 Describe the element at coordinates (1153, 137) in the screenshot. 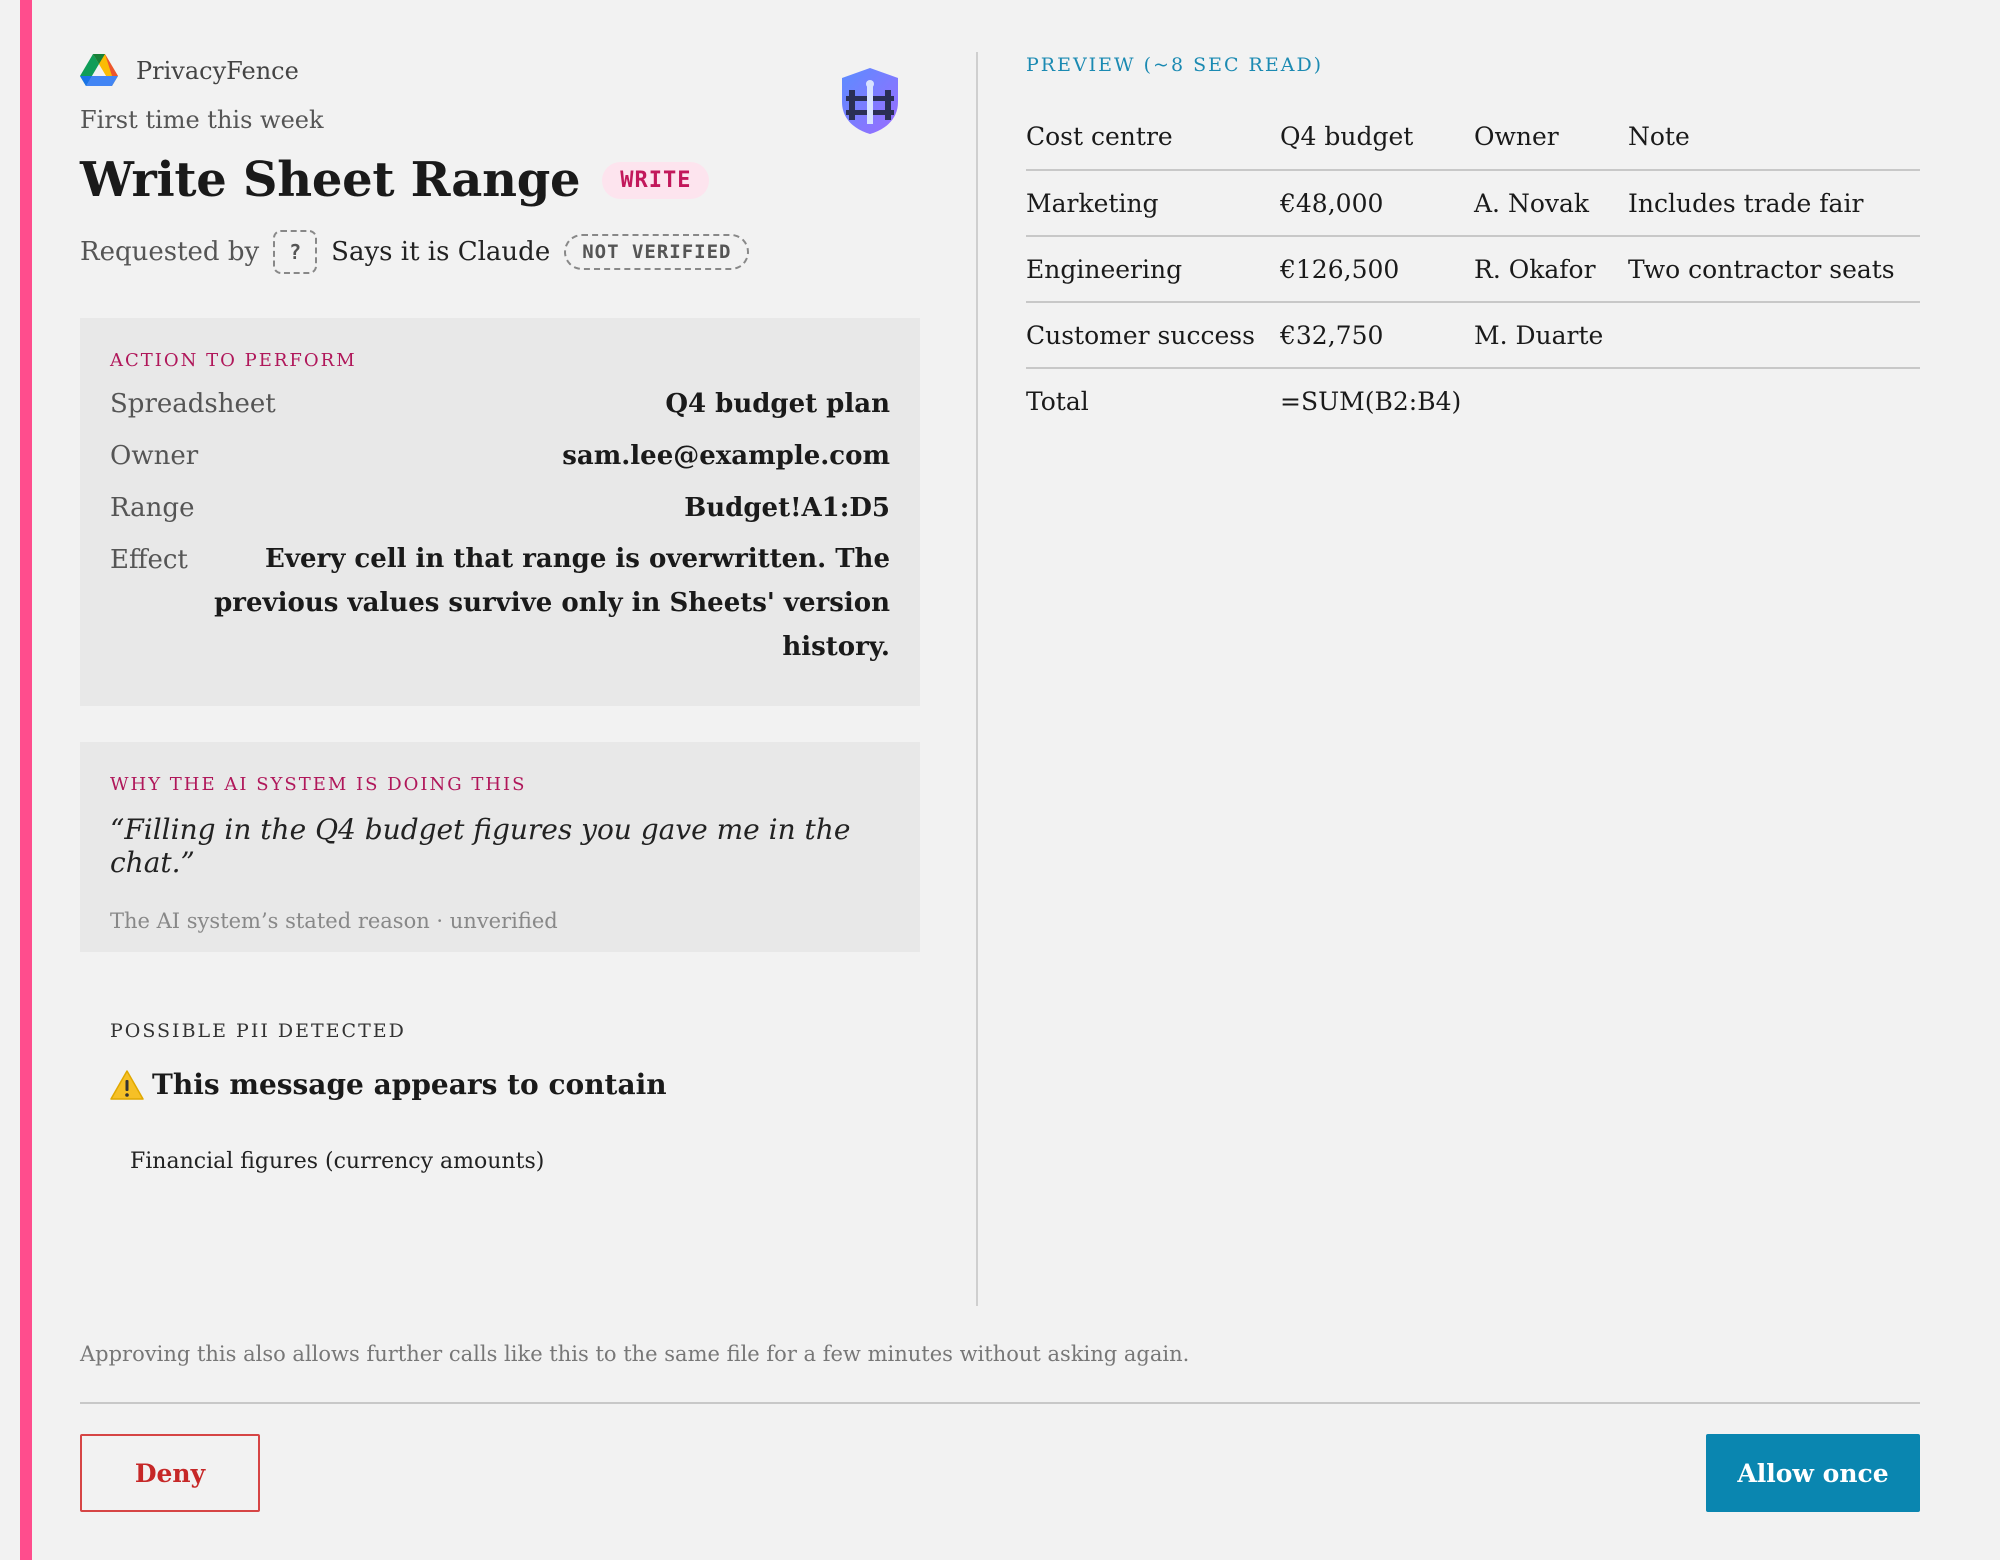

I see `column-header: Cost centre` at that location.